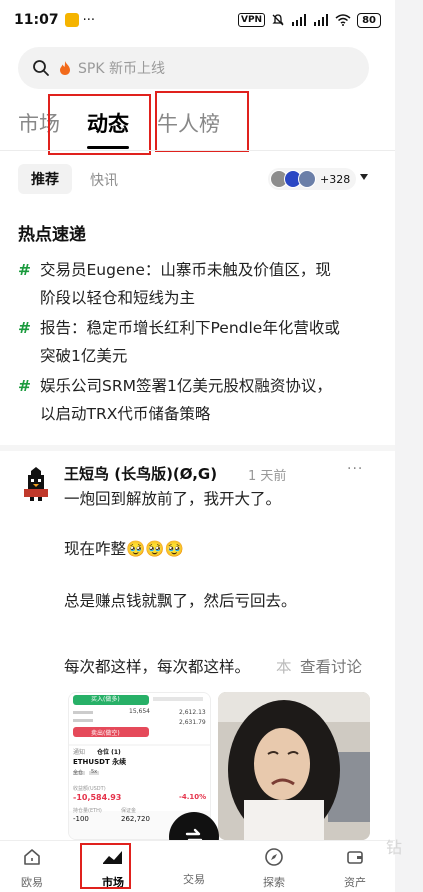  I want to click on price-value: 2,631.79, so click(192, 722).